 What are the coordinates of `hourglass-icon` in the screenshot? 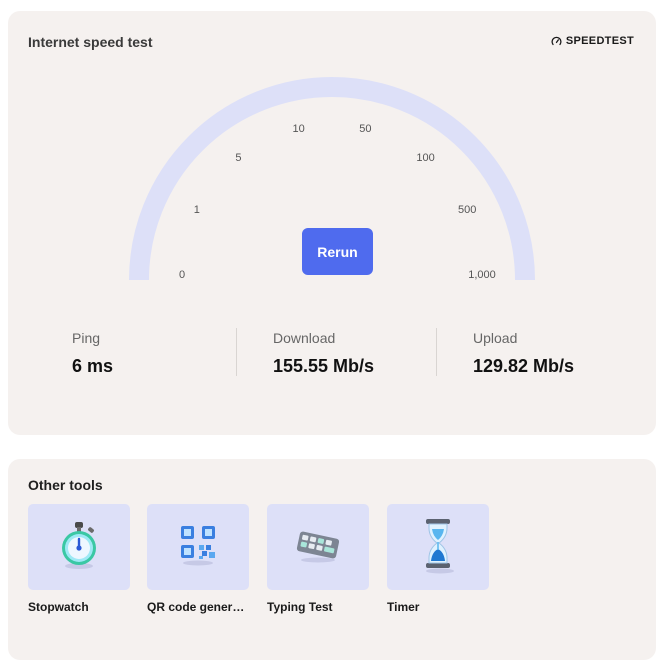 It's located at (438, 547).